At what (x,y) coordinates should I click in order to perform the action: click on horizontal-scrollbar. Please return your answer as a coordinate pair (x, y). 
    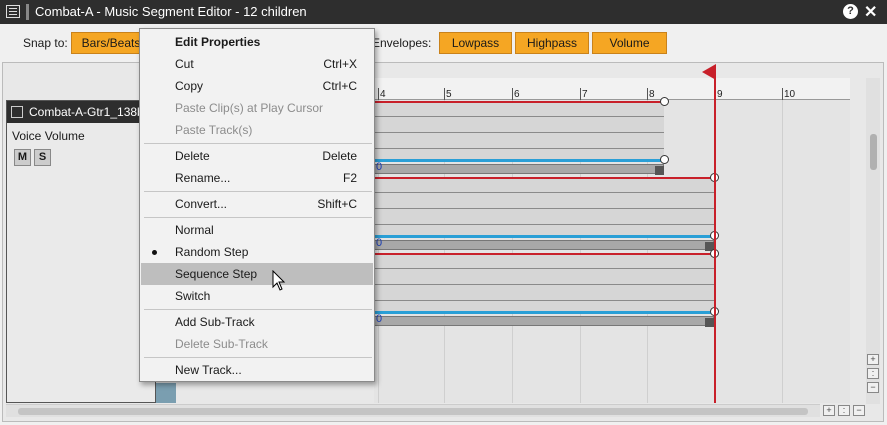
    Looking at the image, I should click on (413, 410).